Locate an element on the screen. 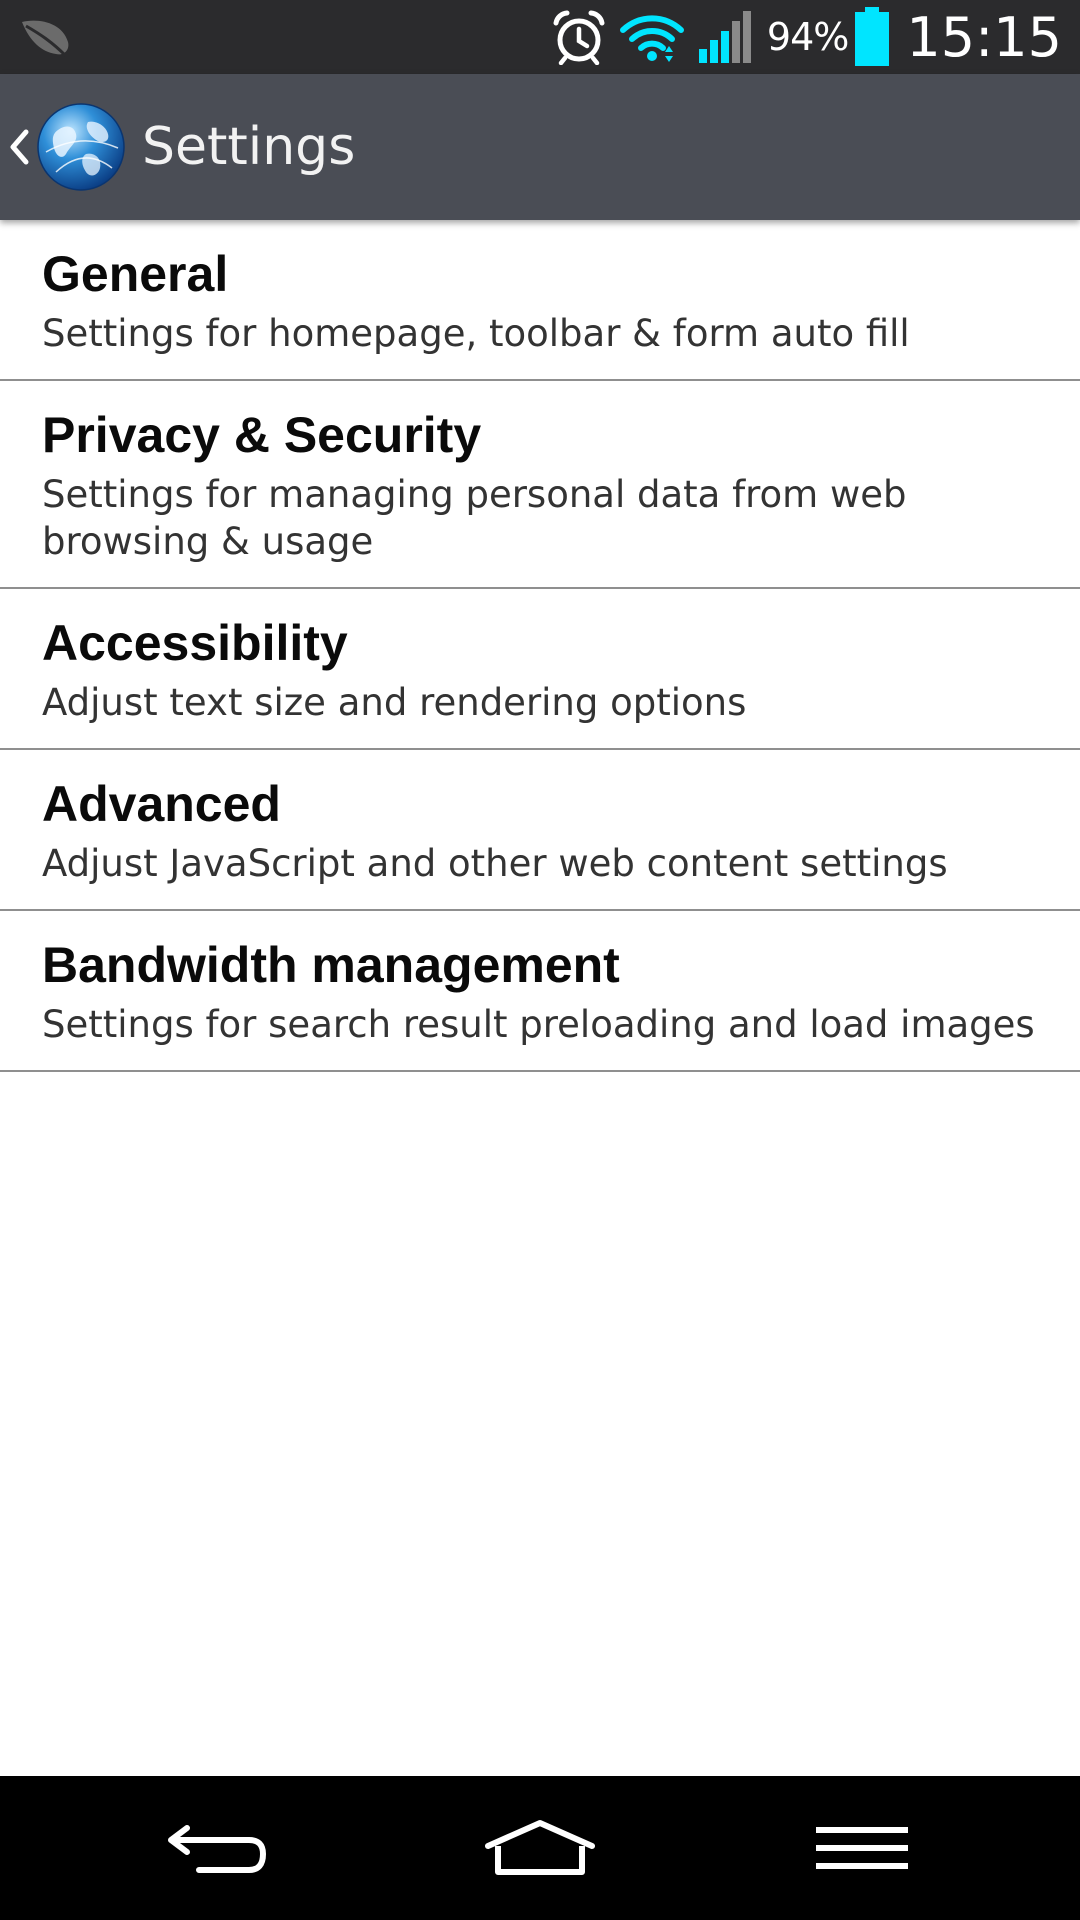 This screenshot has width=1080, height=1920. wifi-icon is located at coordinates (651, 38).